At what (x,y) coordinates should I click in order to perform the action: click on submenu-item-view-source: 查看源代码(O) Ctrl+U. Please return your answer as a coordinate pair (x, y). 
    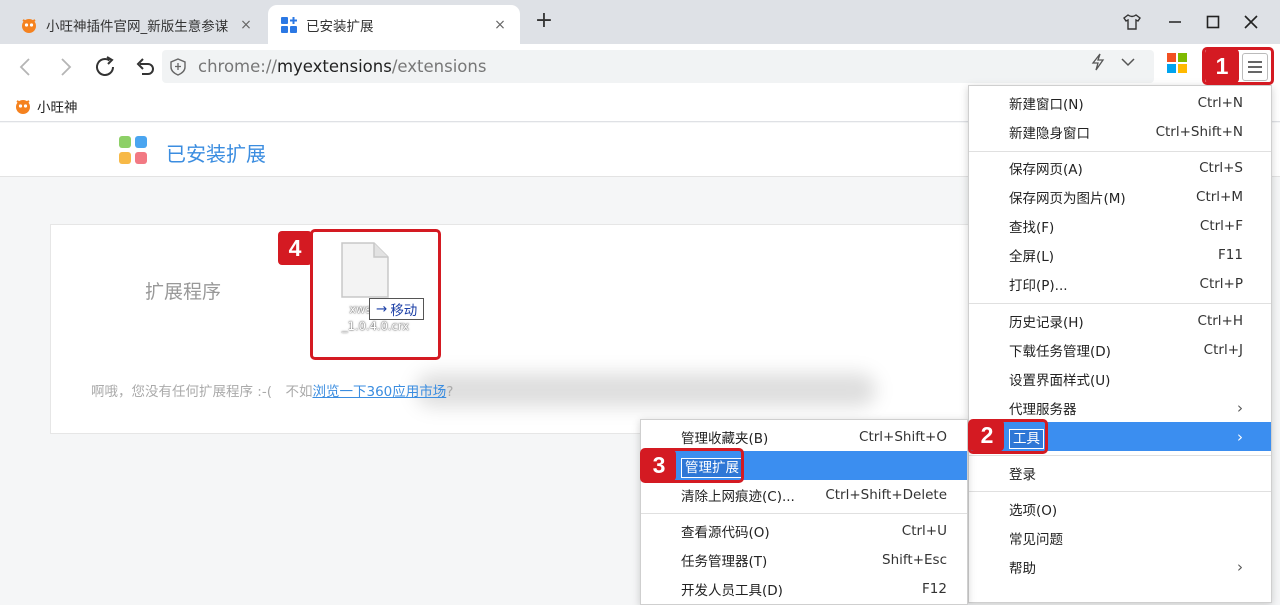
    Looking at the image, I should click on (804, 530).